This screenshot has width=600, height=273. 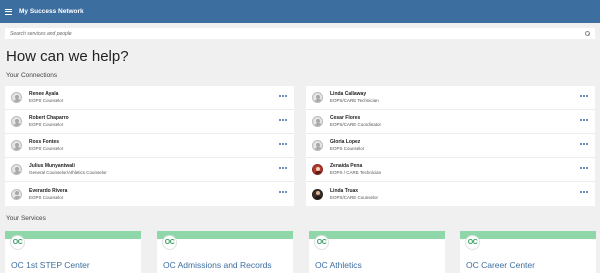 What do you see at coordinates (528, 252) in the screenshot?
I see `service-card: OC OC Career Center` at bounding box center [528, 252].